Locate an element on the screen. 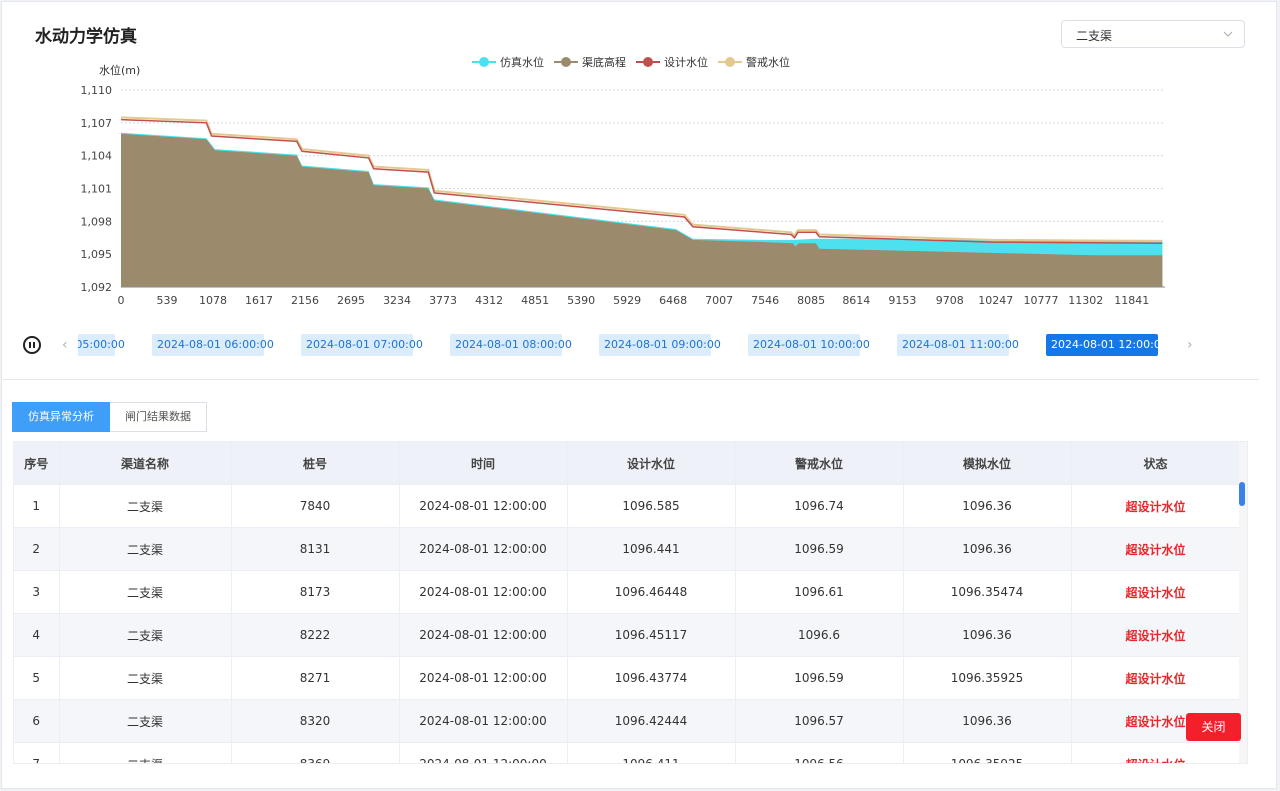 The width and height of the screenshot is (1280, 791). x-tick-label: 5929 is located at coordinates (627, 300).